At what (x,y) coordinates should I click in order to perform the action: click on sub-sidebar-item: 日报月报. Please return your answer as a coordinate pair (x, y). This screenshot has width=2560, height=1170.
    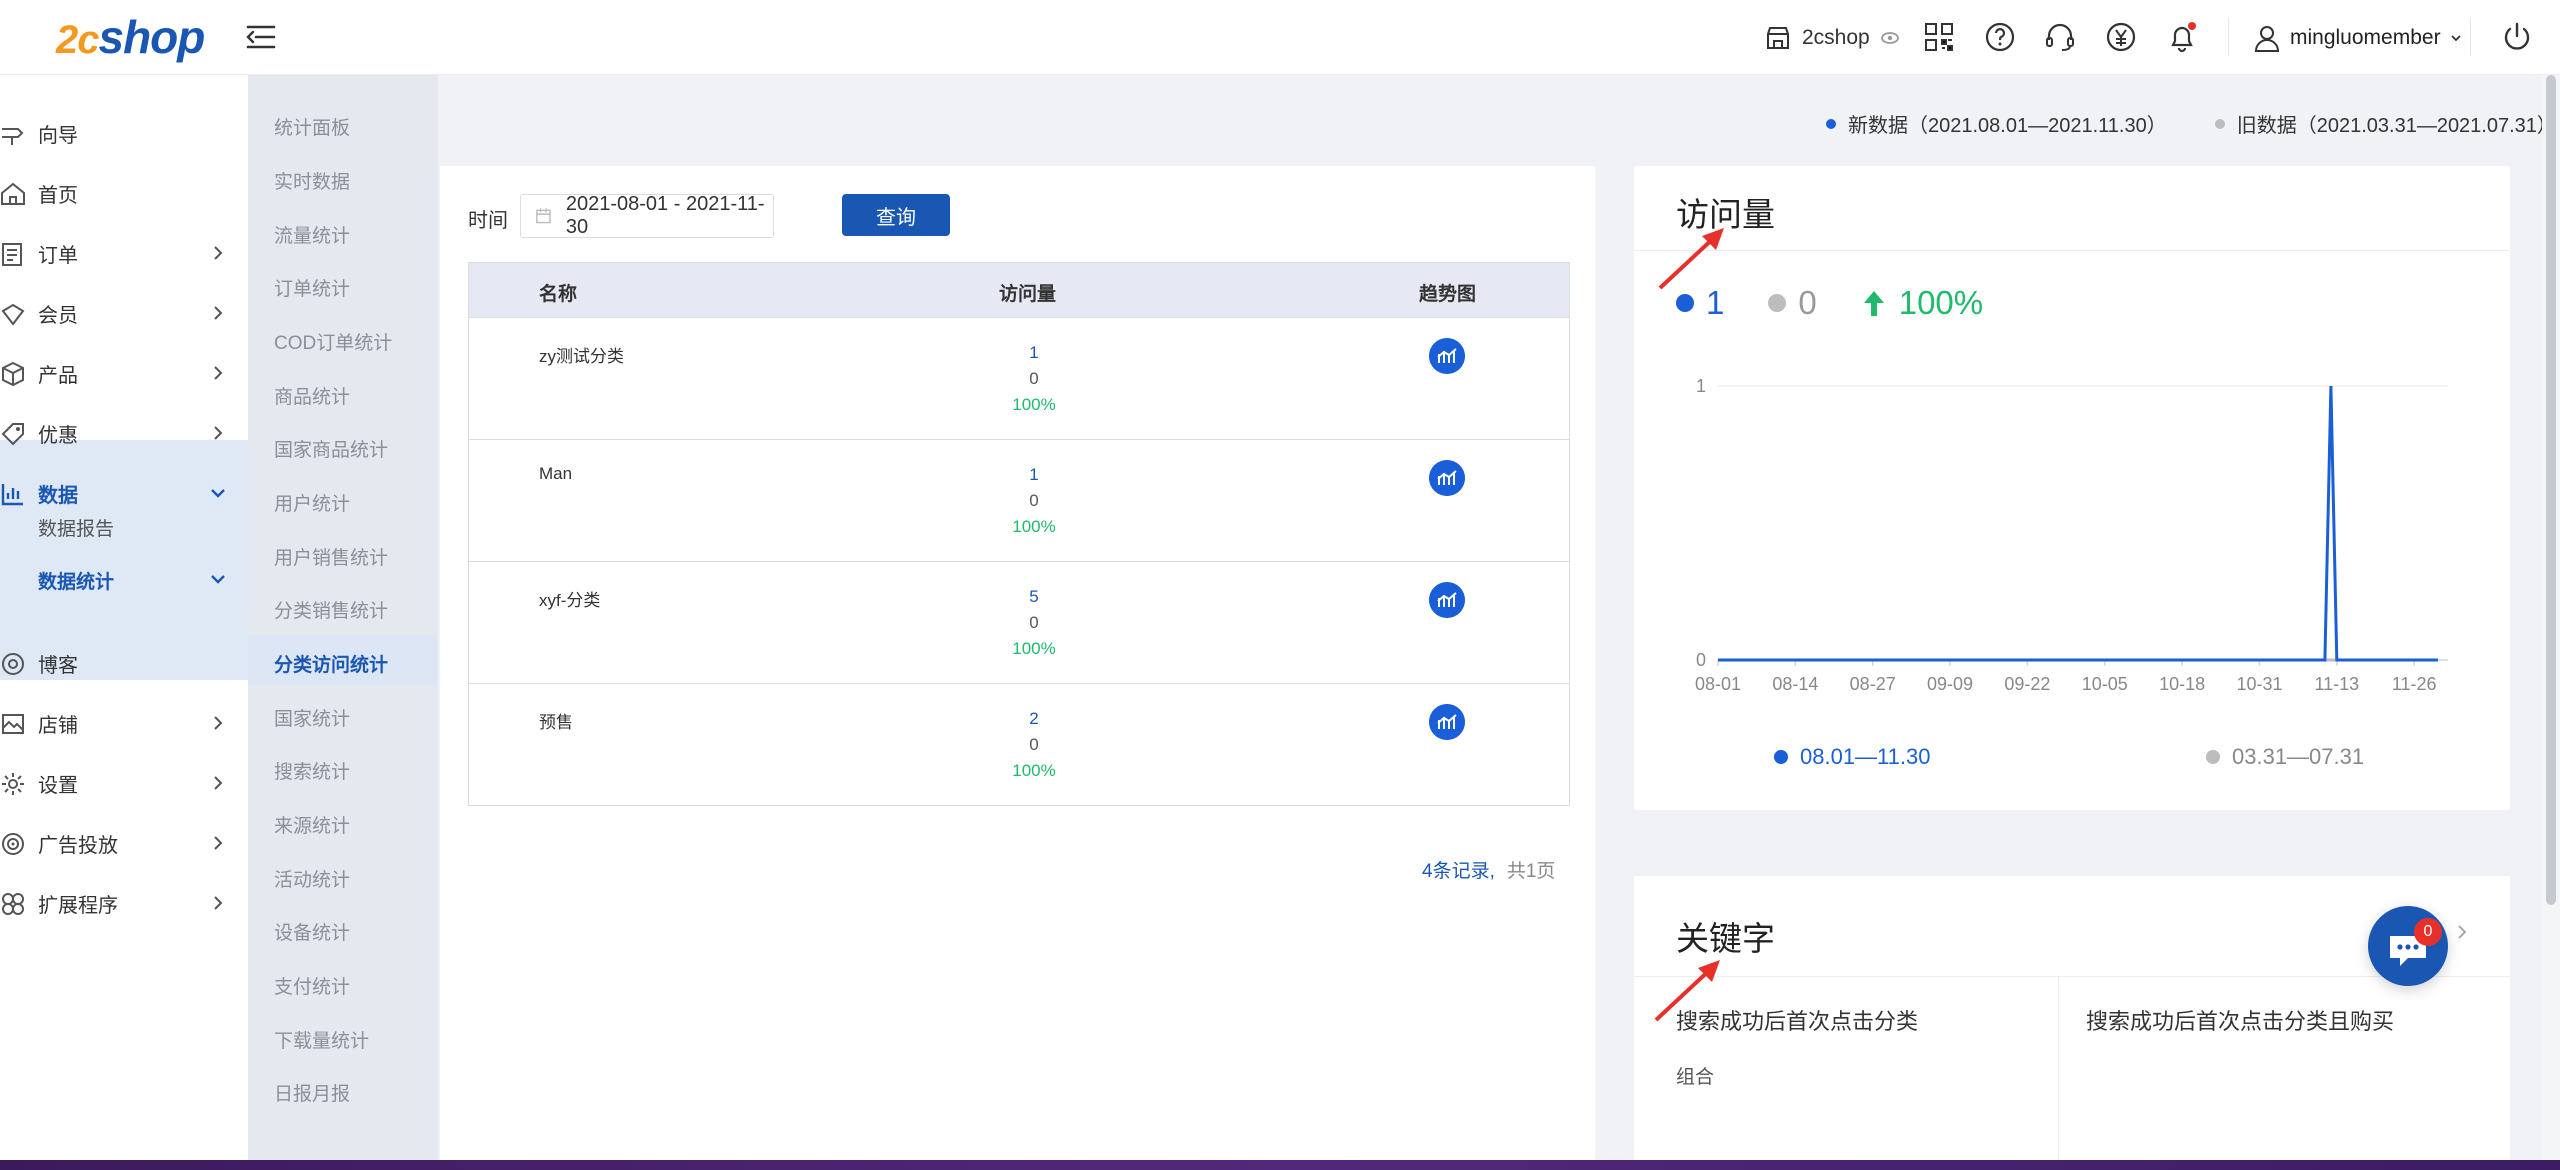
    Looking at the image, I should click on (312, 1092).